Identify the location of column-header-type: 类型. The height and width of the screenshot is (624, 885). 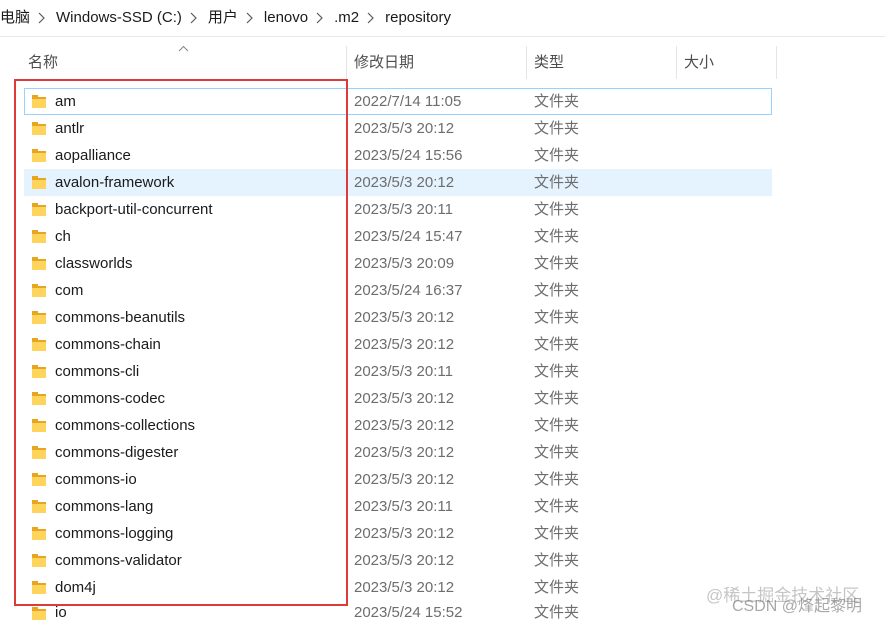
(549, 62).